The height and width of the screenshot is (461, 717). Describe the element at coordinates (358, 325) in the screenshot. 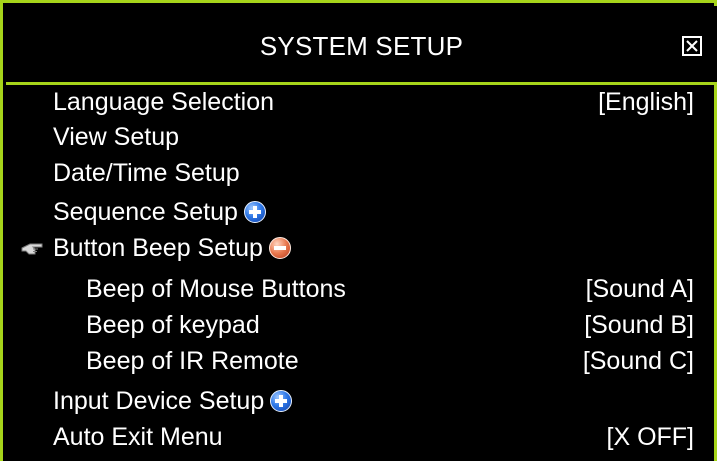

I see `menu-item-beep-of-keypad: Beep of keypad [Sound B]` at that location.